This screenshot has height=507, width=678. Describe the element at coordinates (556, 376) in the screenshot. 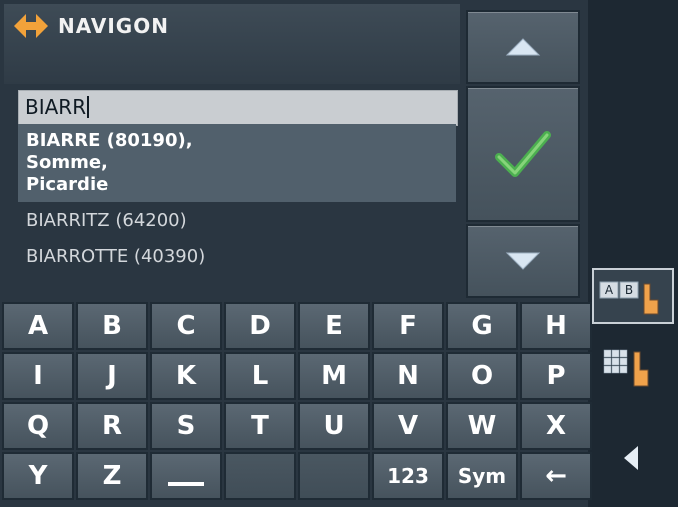

I see `key-p: P` at that location.